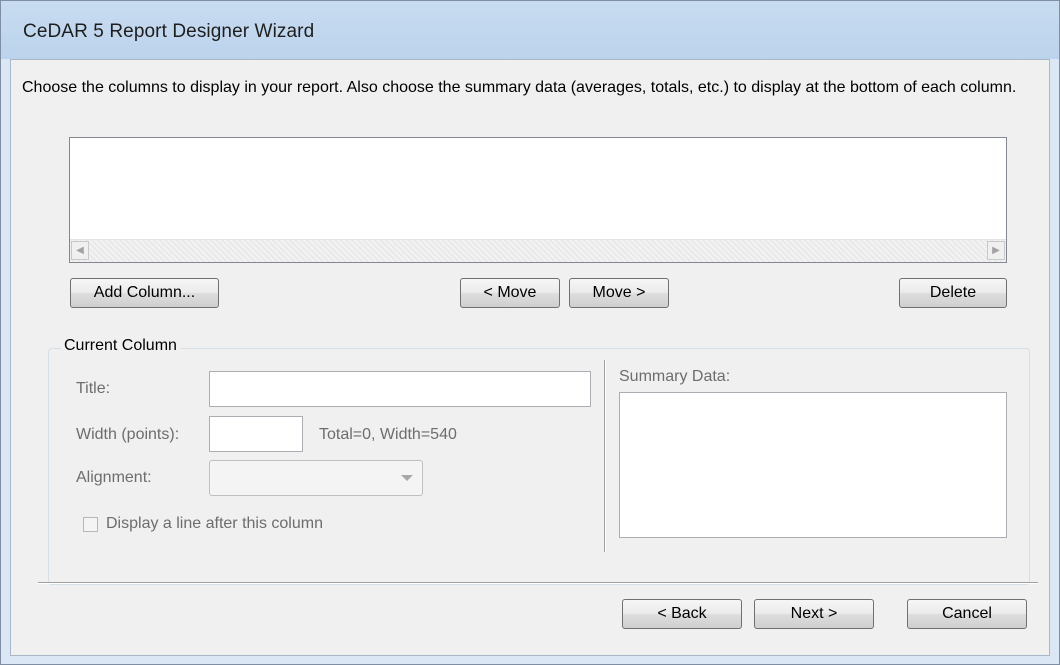 The width and height of the screenshot is (1060, 665). What do you see at coordinates (90, 524) in the screenshot?
I see `line-after-checkbox` at bounding box center [90, 524].